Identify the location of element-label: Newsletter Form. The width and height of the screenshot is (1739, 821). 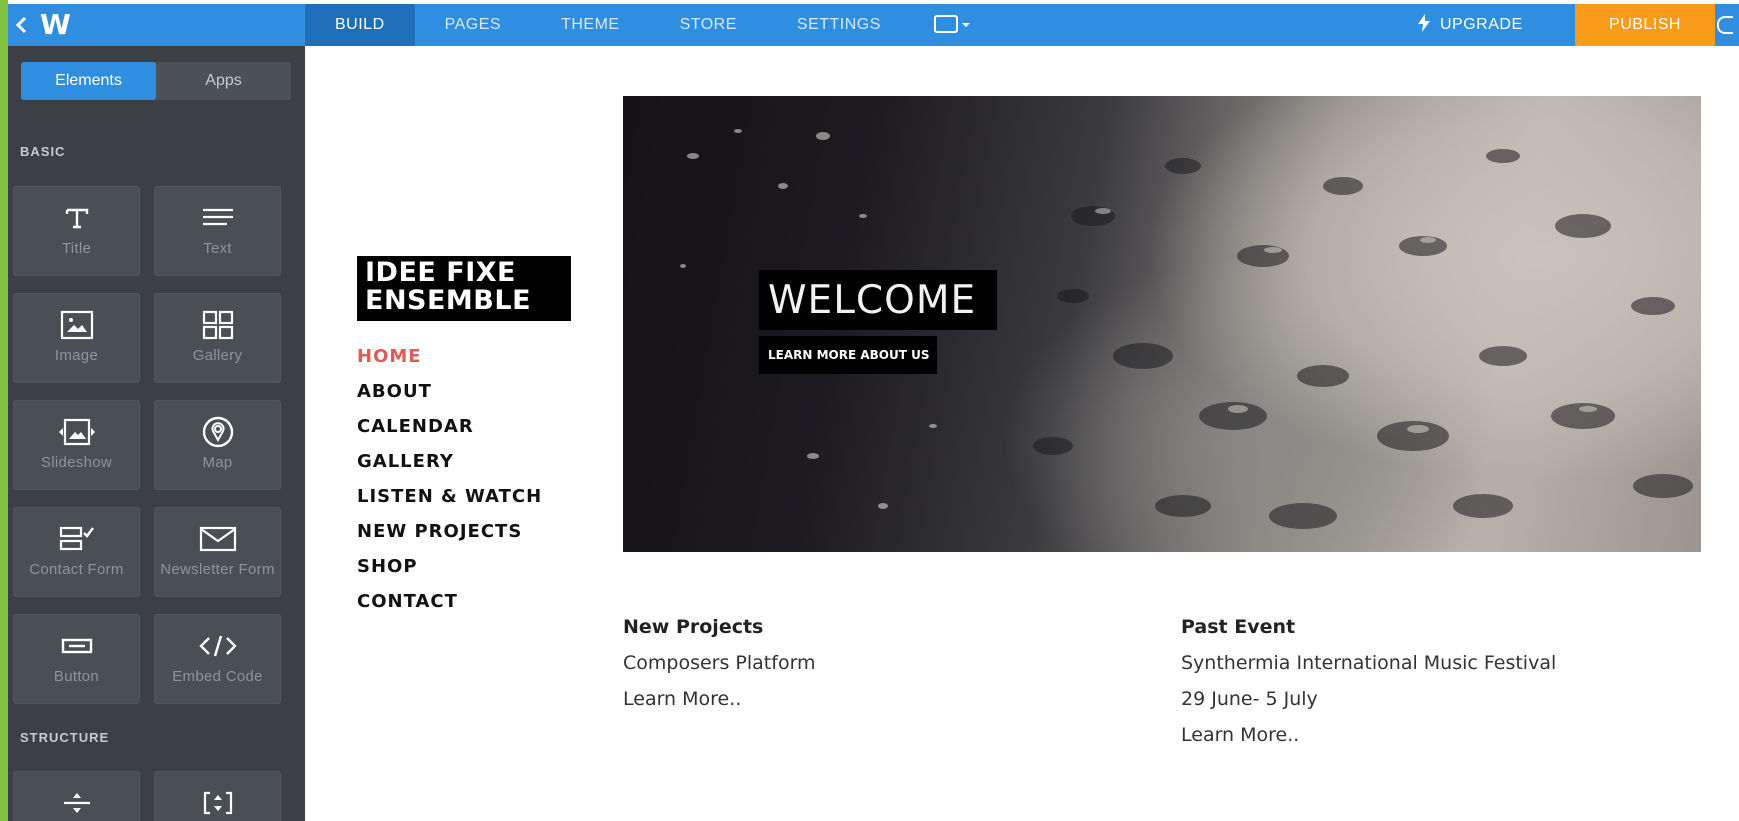
(217, 569).